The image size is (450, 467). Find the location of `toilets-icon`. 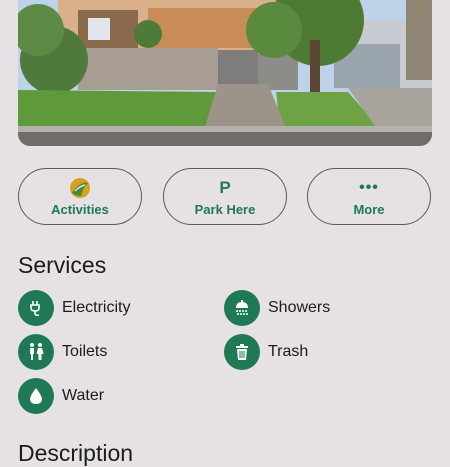

toilets-icon is located at coordinates (36, 352).